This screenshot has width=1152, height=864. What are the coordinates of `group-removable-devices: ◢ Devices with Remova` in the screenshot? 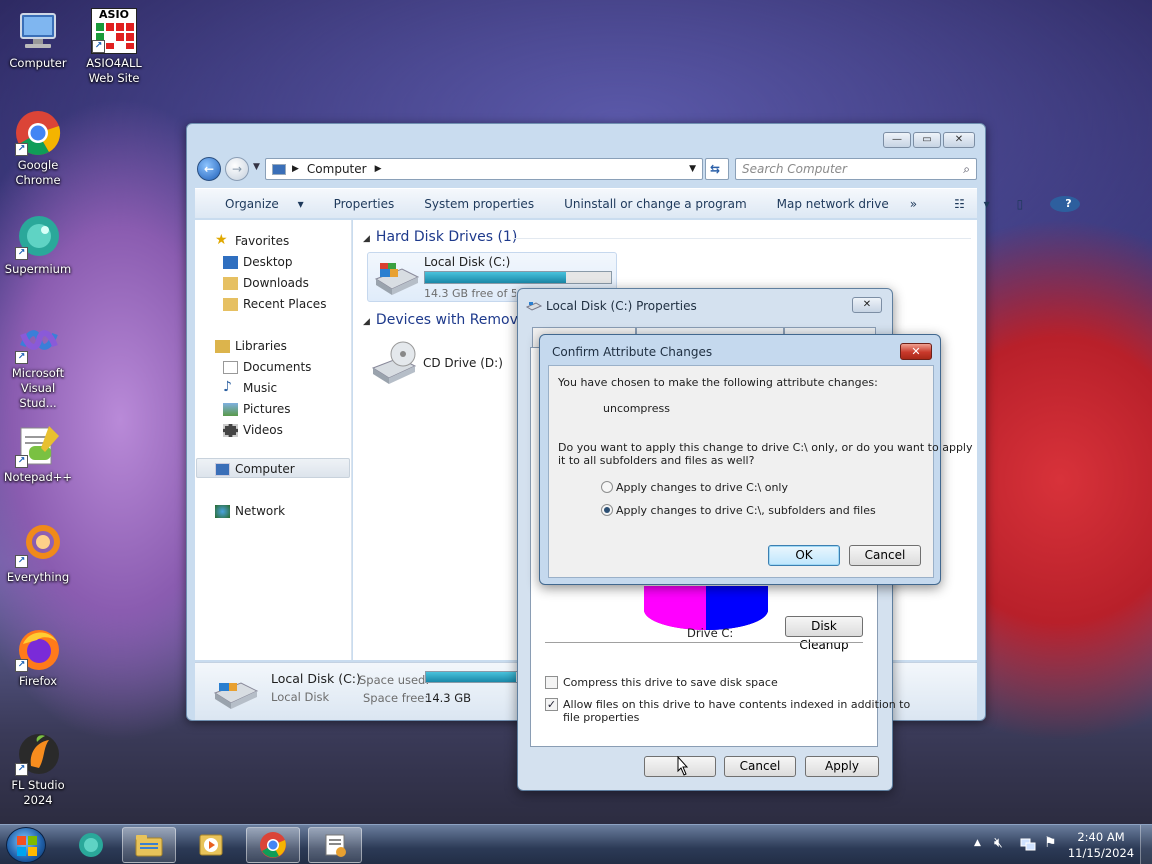 It's located at (444, 320).